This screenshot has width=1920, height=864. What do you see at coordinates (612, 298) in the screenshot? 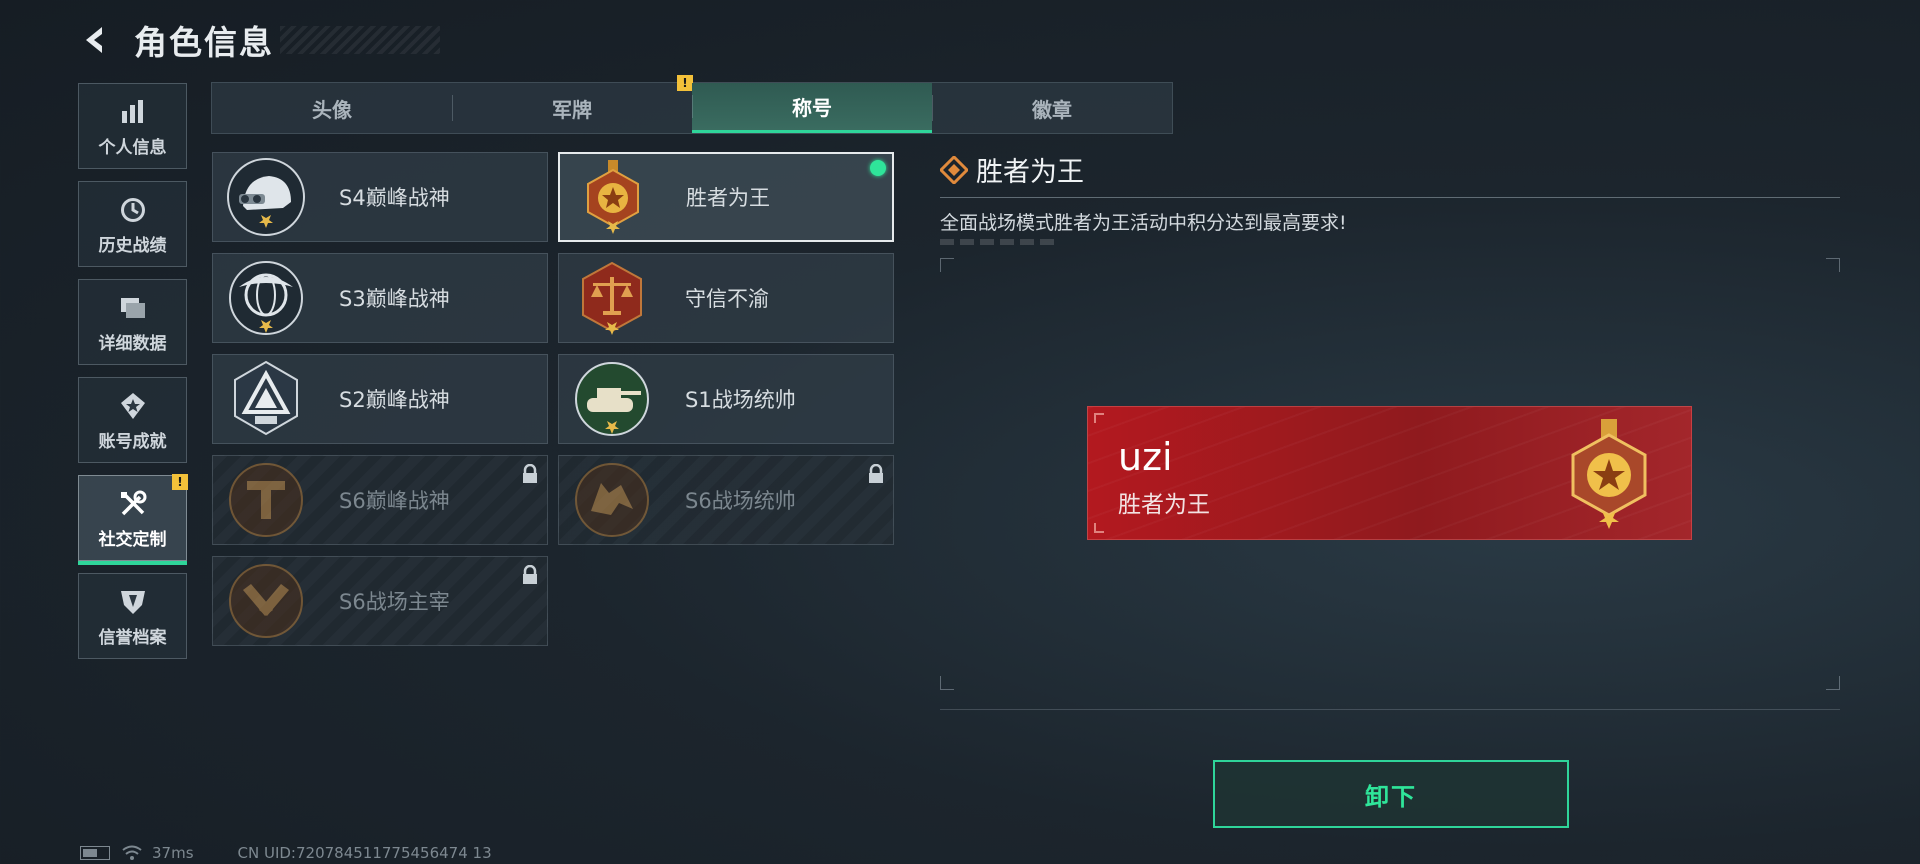
I see `scales-emblem-icon` at bounding box center [612, 298].